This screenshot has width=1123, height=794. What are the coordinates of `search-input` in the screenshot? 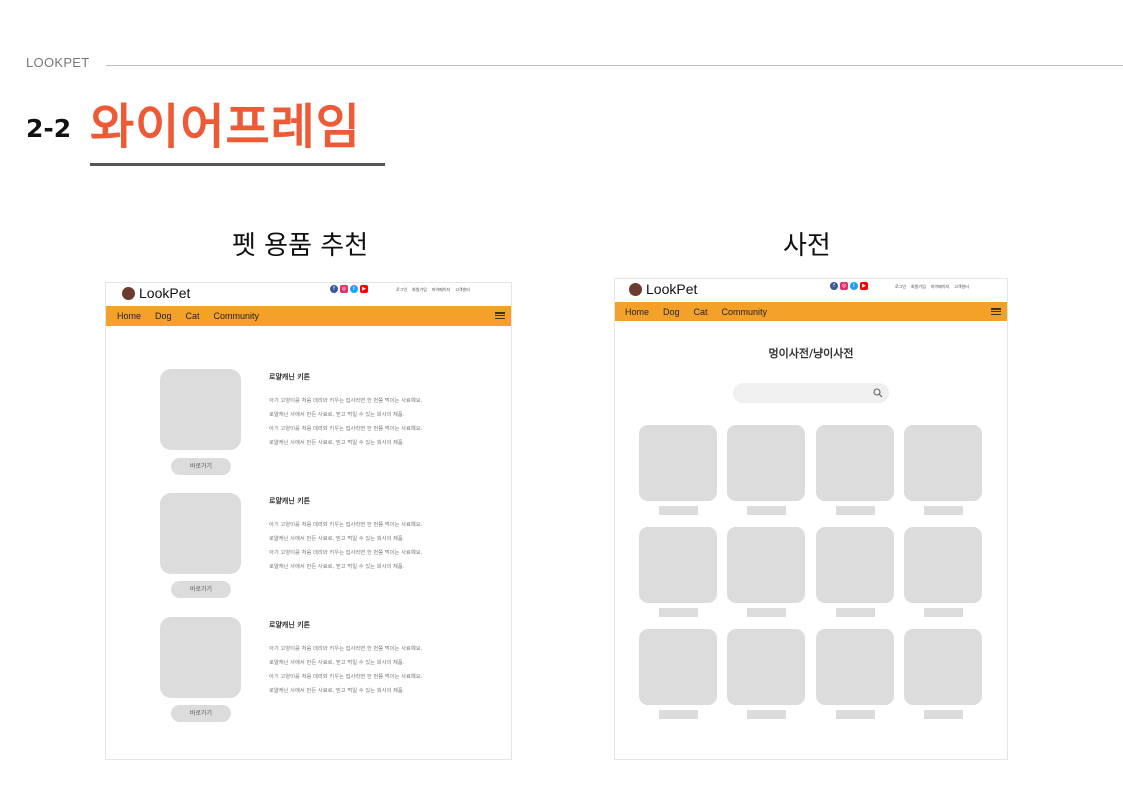 It's located at (811, 393).